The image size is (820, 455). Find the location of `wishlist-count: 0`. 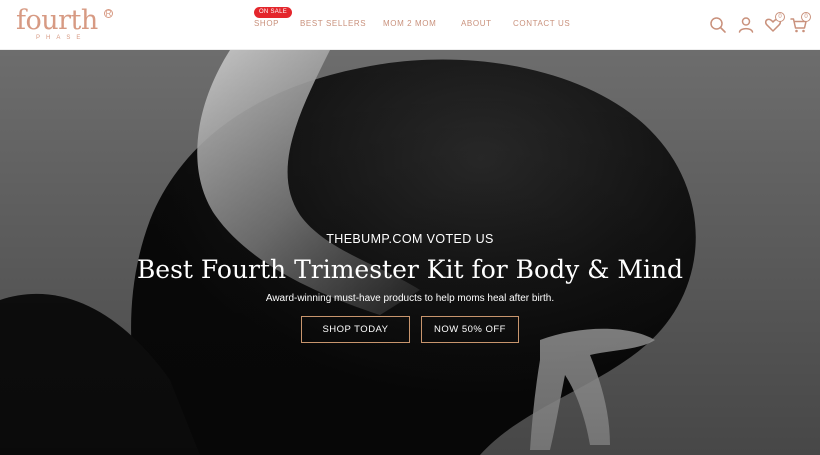

wishlist-count: 0 is located at coordinates (780, 17).